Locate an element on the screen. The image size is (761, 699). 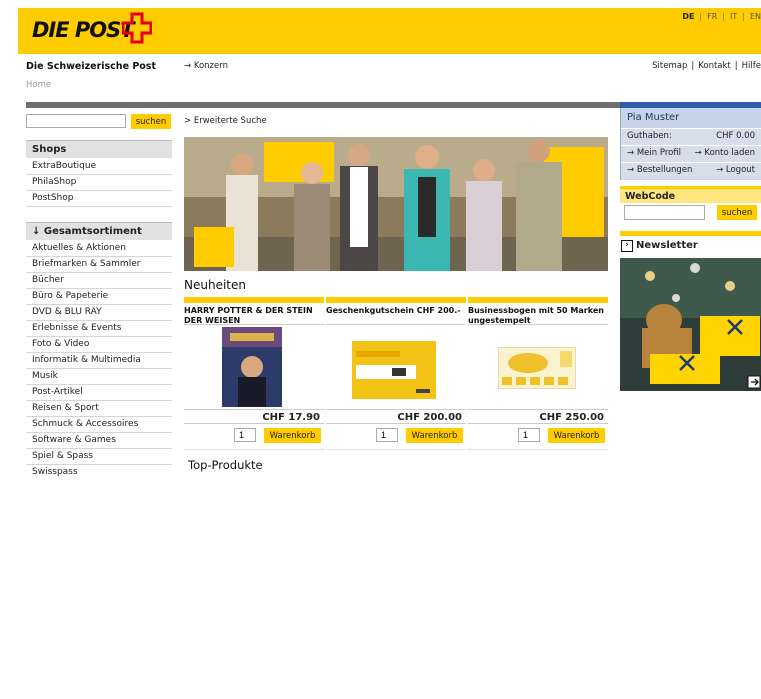
shop-item: ExtraBoutique is located at coordinates (99, 167).